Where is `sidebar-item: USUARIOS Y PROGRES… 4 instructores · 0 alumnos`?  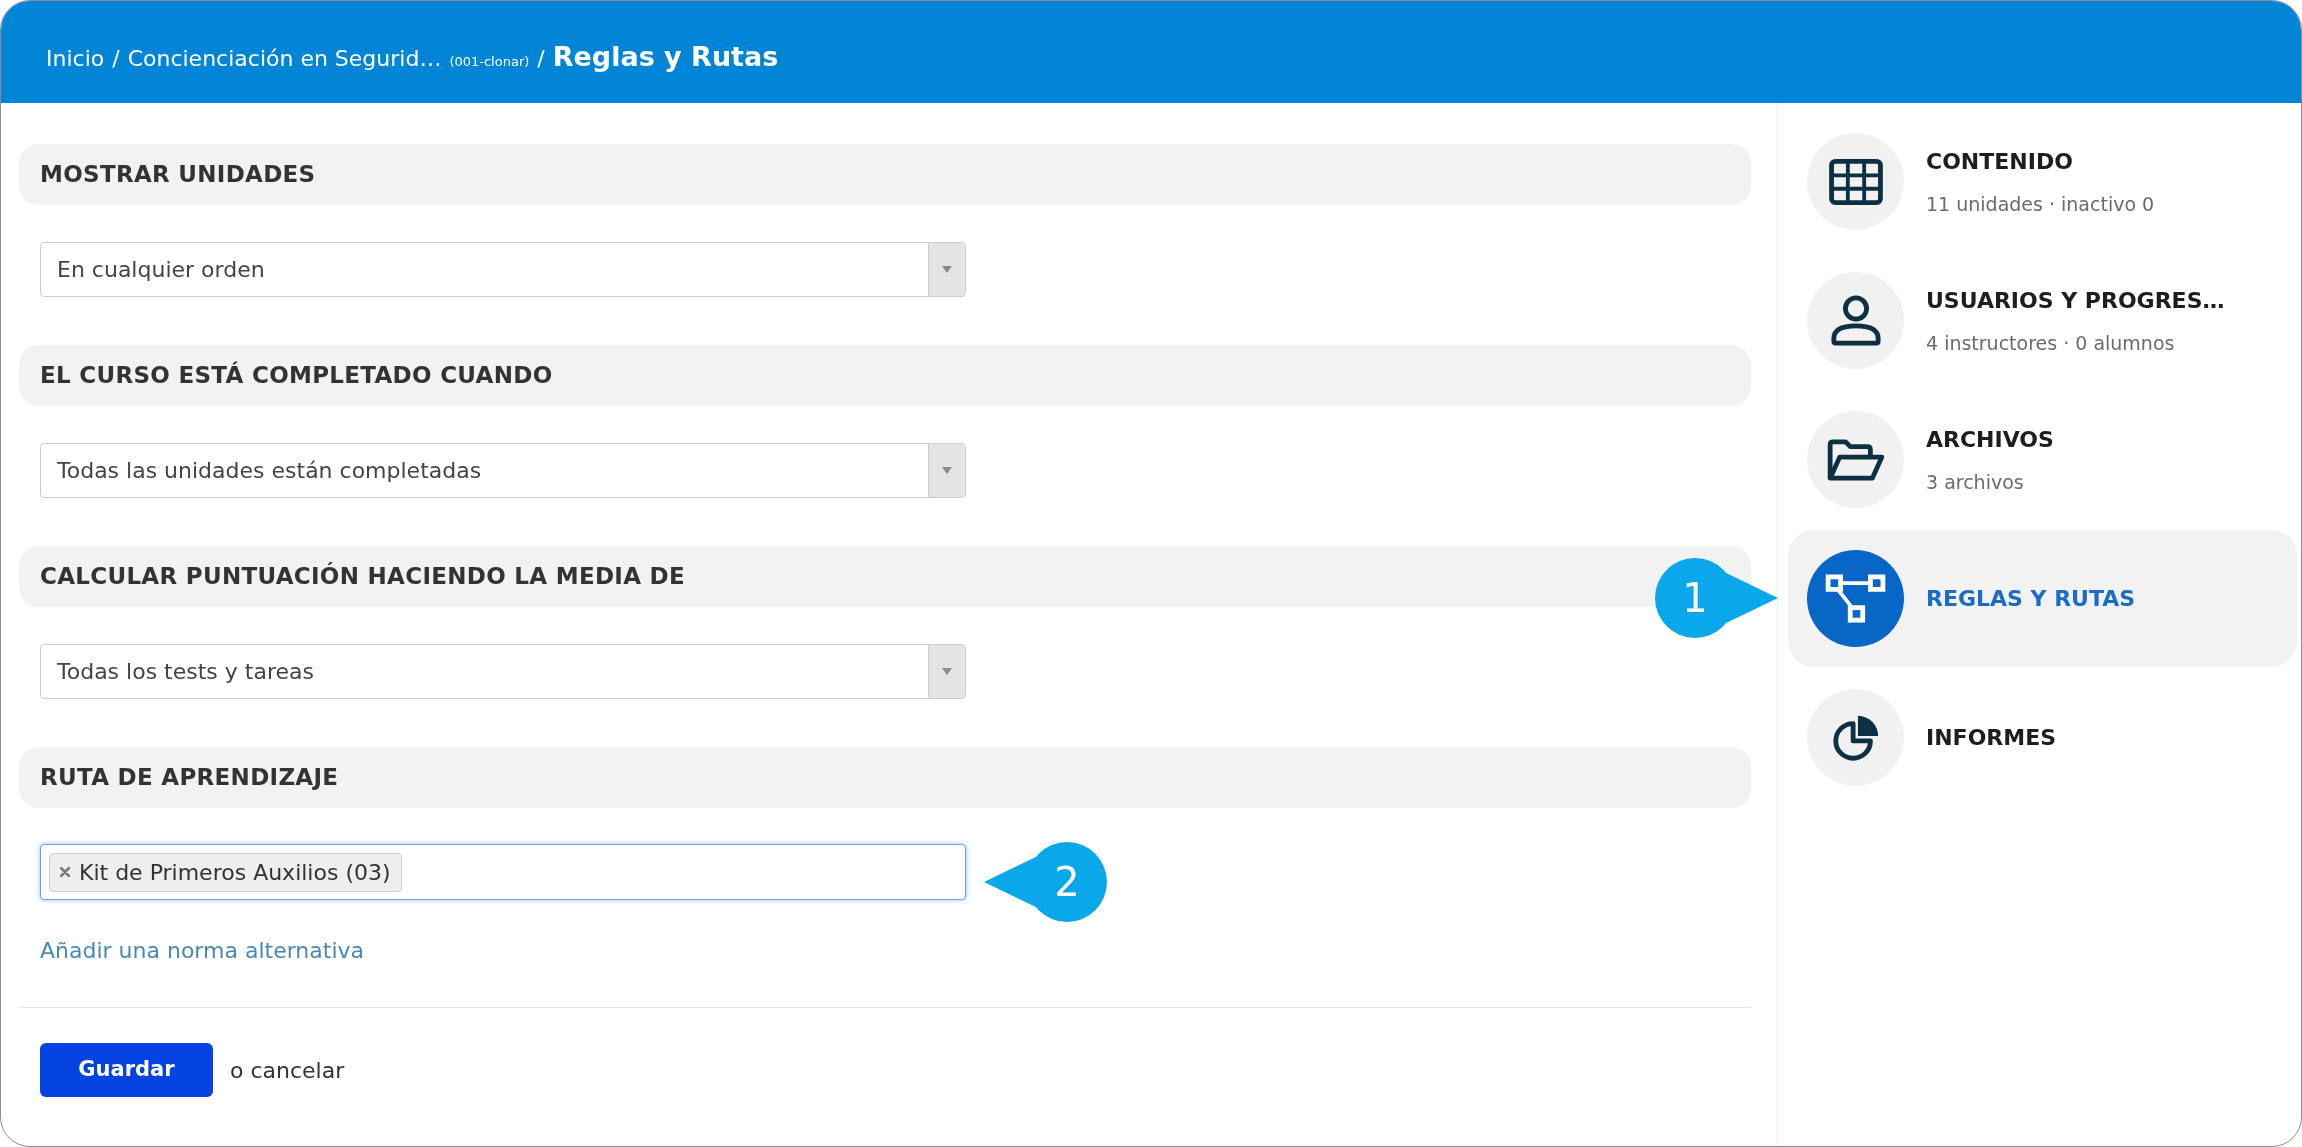 sidebar-item: USUARIOS Y PROGRES… 4 instructores · 0 alumnos is located at coordinates (2042, 320).